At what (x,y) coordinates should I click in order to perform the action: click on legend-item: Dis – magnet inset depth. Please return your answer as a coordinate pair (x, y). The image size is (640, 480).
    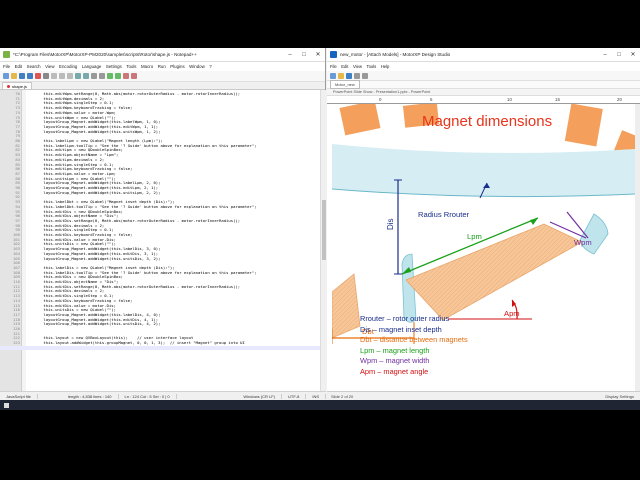
    Looking at the image, I should click on (401, 329).